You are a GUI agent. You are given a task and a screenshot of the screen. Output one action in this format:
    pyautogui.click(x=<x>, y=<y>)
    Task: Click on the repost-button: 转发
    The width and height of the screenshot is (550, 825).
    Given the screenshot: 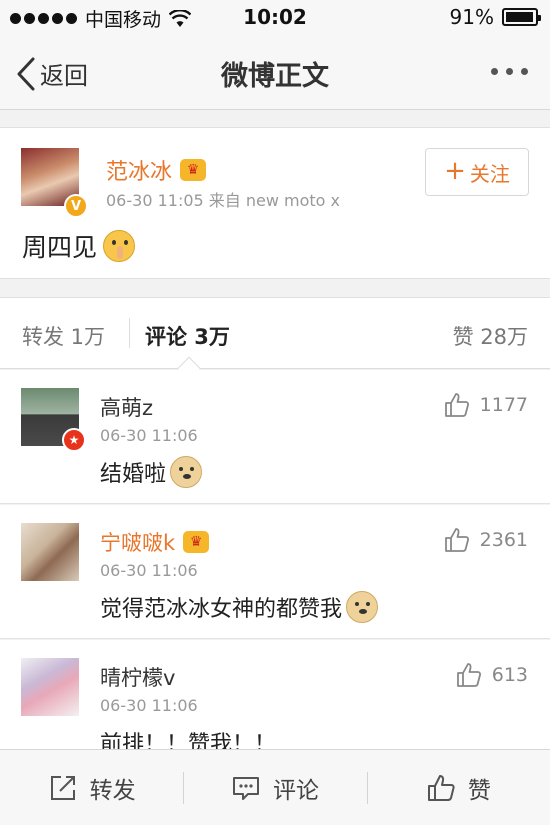 What is the action you would take?
    pyautogui.click(x=91, y=787)
    